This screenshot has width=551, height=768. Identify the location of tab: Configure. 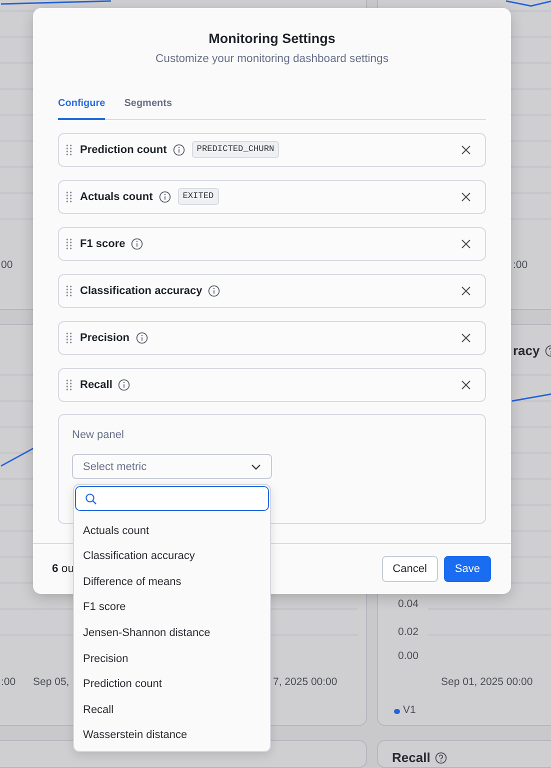
(82, 107).